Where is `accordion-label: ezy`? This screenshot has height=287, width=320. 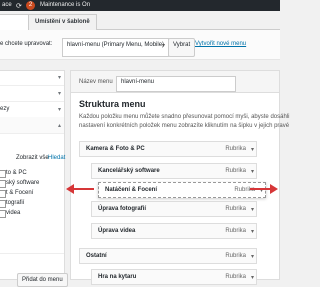
accordion-label: ezy is located at coordinates (5, 109).